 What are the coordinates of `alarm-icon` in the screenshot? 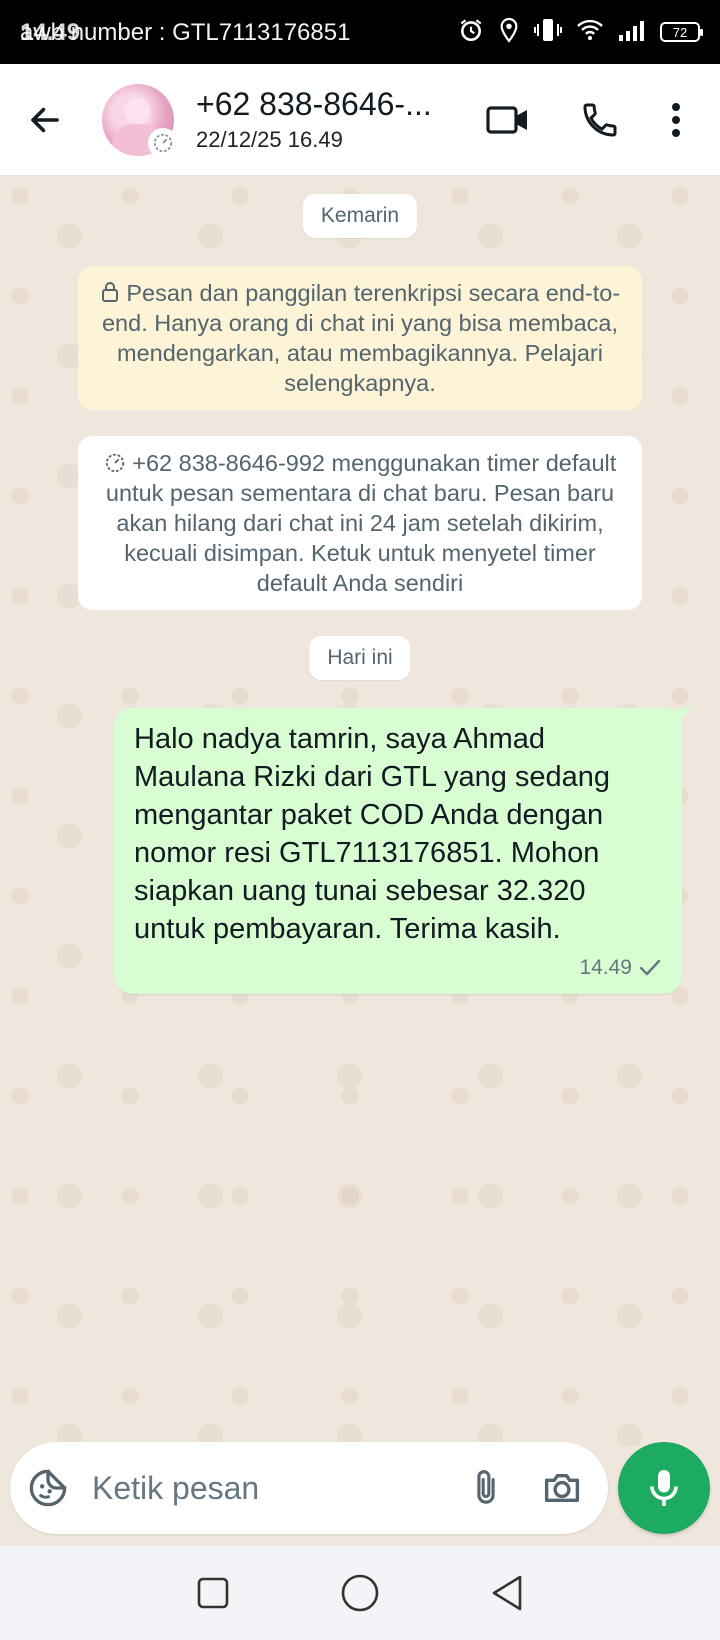 It's located at (471, 32).